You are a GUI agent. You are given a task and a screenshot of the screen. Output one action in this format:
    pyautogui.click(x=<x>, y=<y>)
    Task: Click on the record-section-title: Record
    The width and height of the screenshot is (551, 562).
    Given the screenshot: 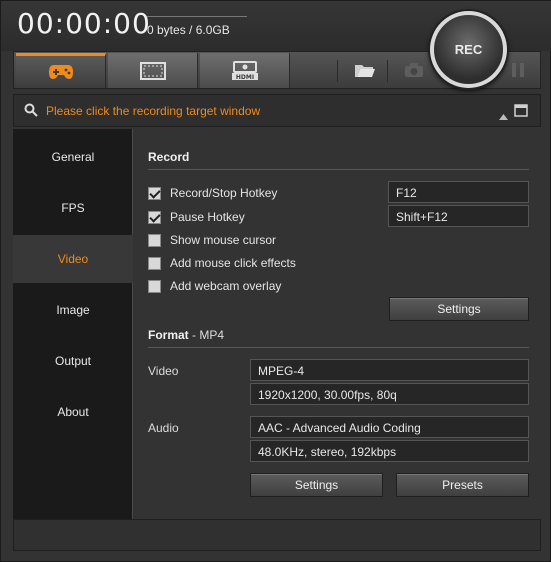 What is the action you would take?
    pyautogui.click(x=169, y=157)
    